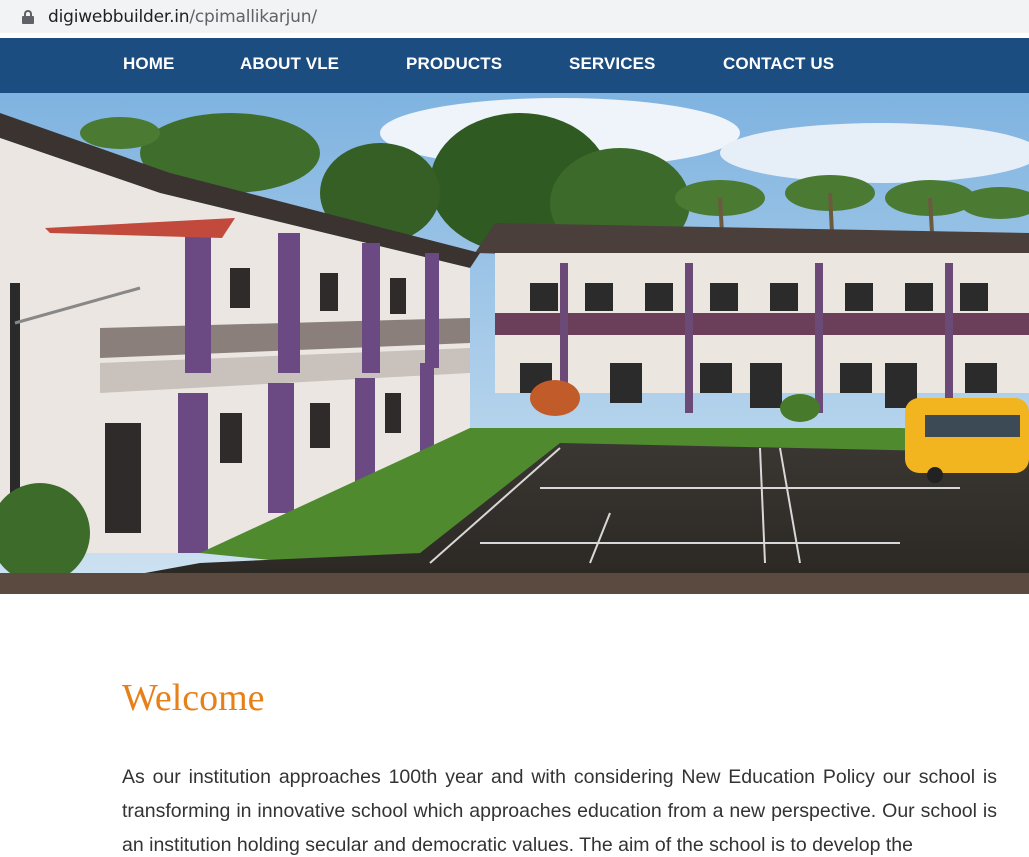 Image resolution: width=1029 pixels, height=857 pixels. I want to click on url-domain: digiwebbuilder.in, so click(119, 16).